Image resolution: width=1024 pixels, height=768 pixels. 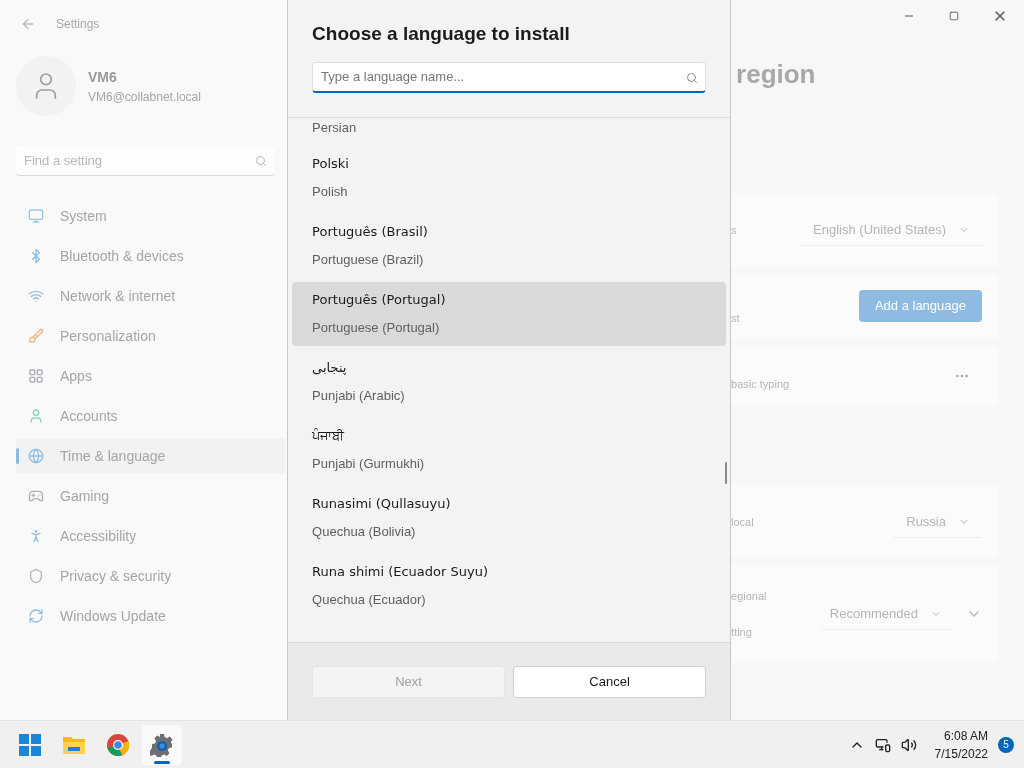 I want to click on native-name: Português (Portugal), so click(x=379, y=300).